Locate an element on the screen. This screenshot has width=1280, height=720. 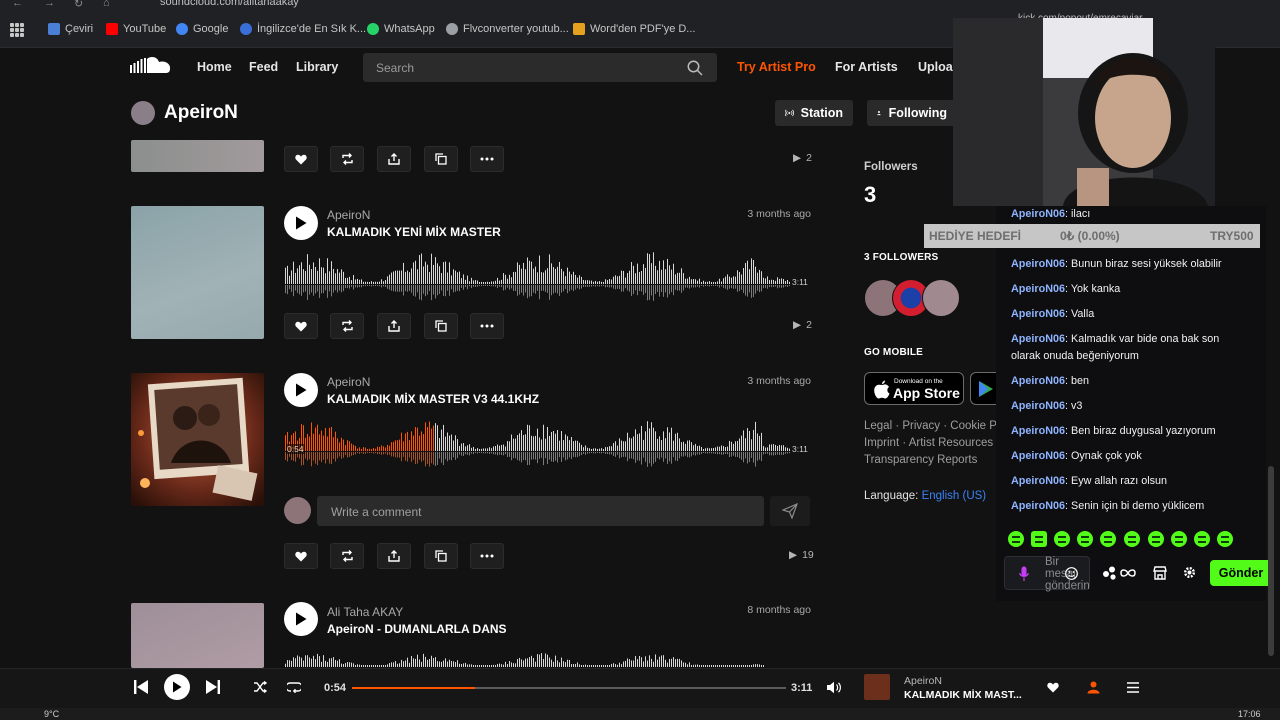
back-icon: ← is located at coordinates (17, 4).